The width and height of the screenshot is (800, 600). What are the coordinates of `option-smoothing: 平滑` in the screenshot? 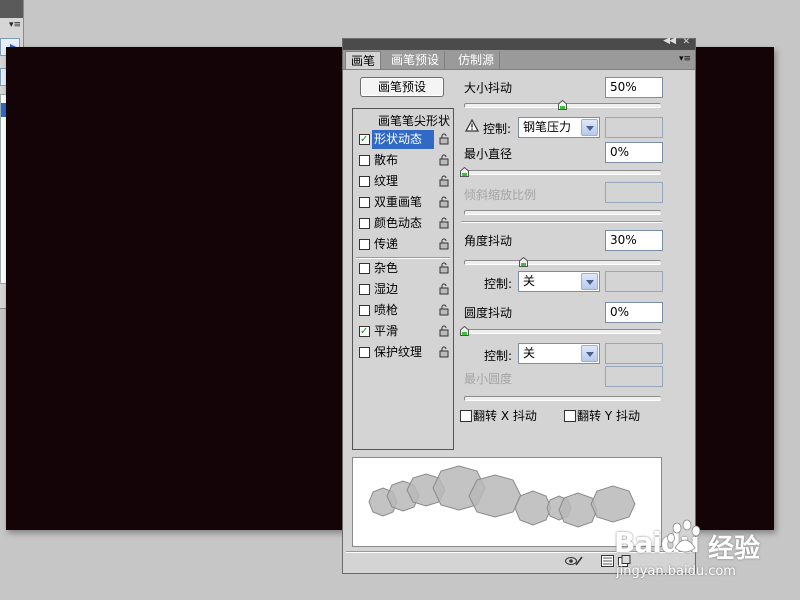 It's located at (403, 331).